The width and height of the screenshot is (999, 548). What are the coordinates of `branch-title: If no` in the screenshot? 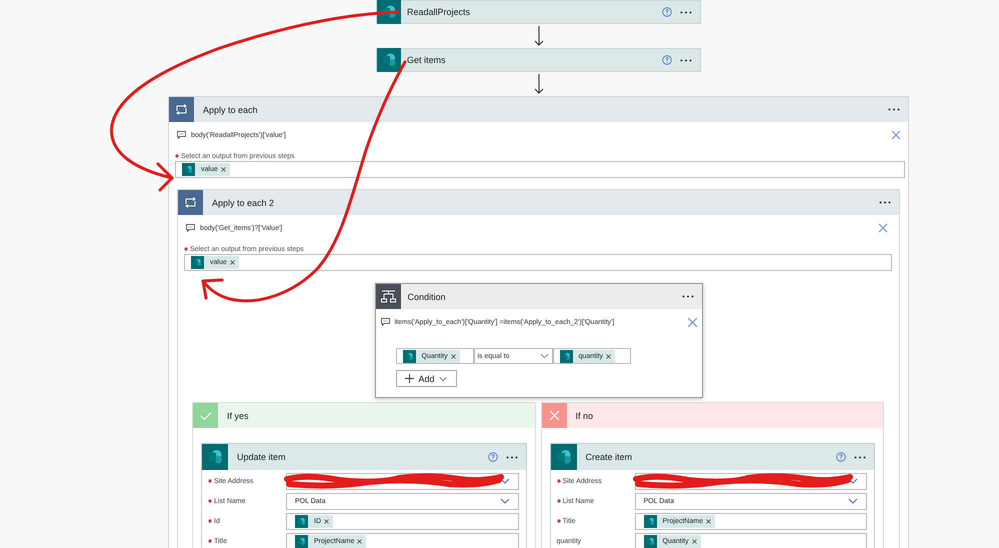 It's located at (585, 415).